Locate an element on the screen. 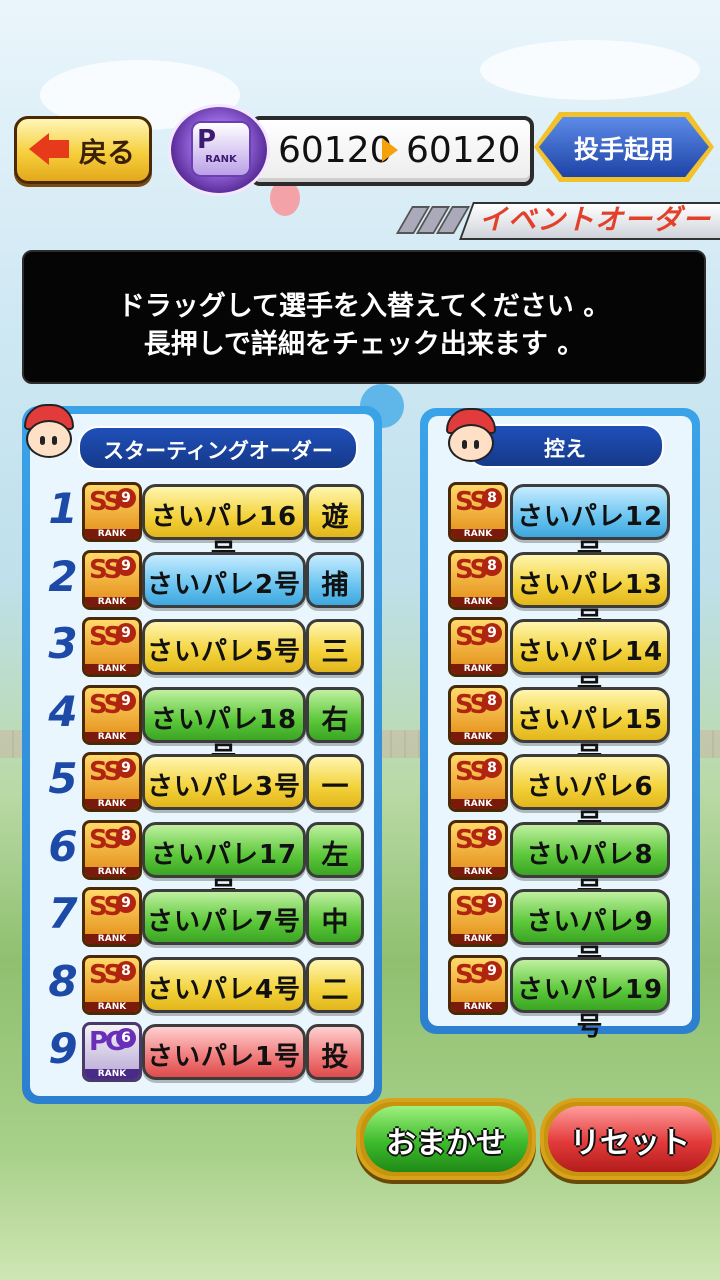 This screenshot has width=720, height=1280. starting-row: 4 SS9 RANKさいパレ18号右 is located at coordinates (206, 727).